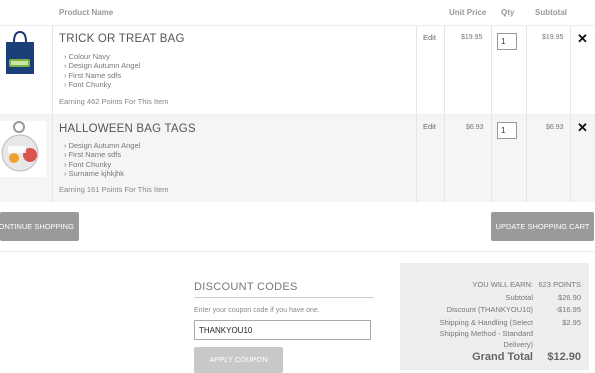 The height and width of the screenshot is (373, 595). Describe the element at coordinates (564, 357) in the screenshot. I see `grand-total-value: $12.90` at that location.